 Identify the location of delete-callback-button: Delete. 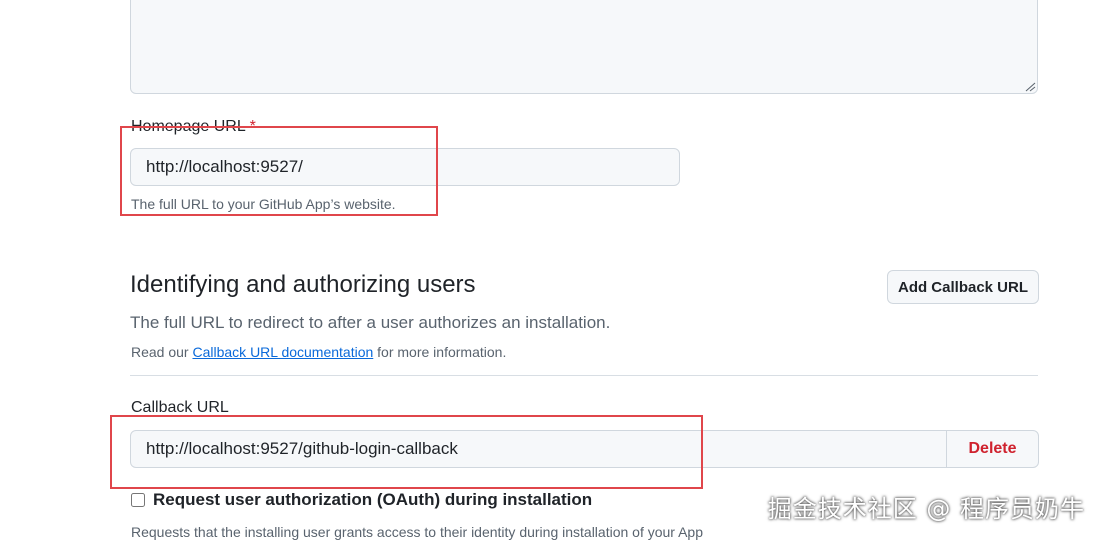
(992, 449).